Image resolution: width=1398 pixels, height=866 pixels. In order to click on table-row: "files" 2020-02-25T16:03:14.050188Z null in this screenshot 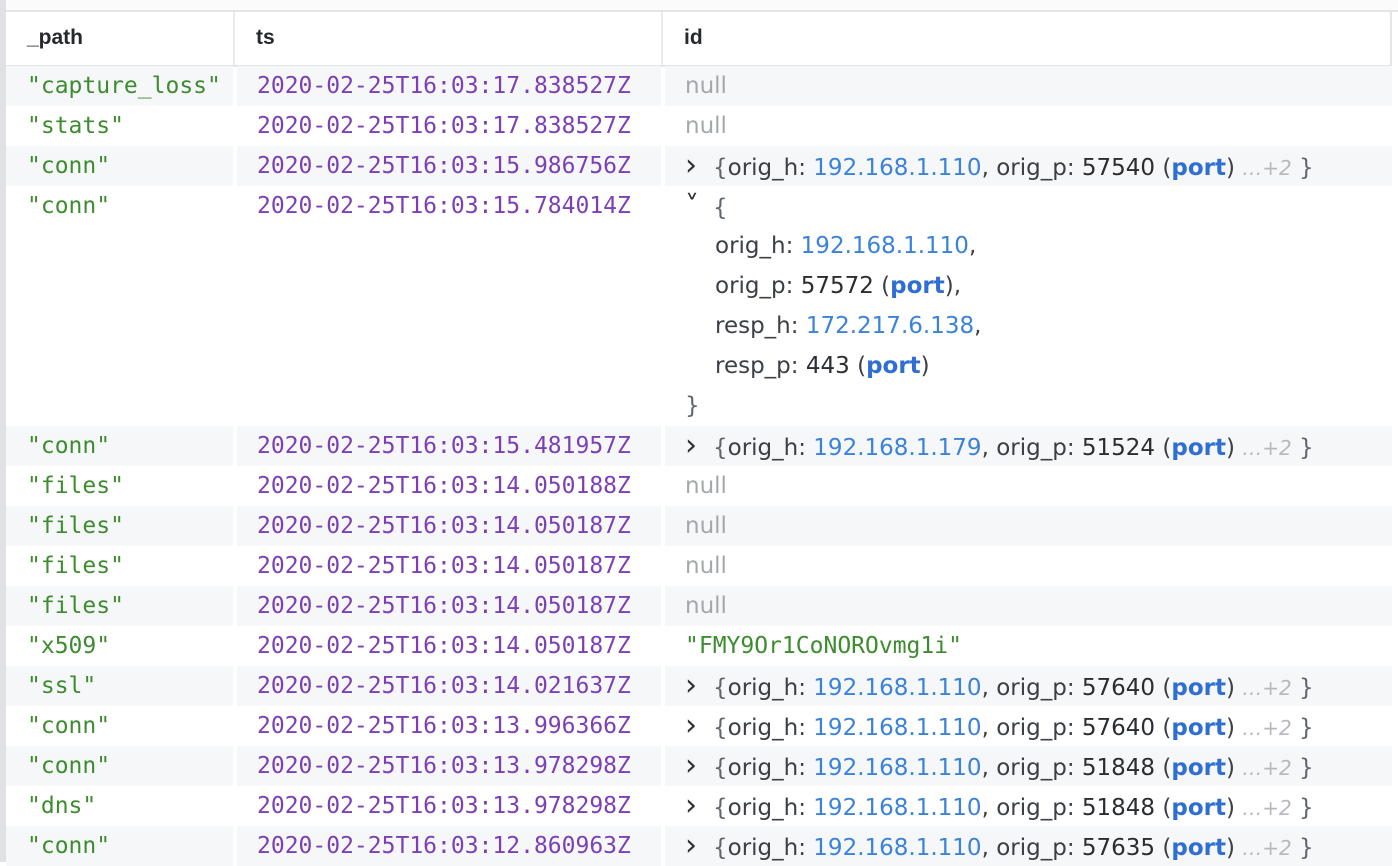, I will do `click(699, 486)`.